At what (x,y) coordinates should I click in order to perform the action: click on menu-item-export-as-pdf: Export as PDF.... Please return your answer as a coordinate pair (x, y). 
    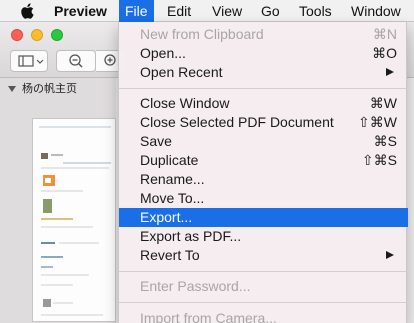
    Looking at the image, I should click on (263, 236).